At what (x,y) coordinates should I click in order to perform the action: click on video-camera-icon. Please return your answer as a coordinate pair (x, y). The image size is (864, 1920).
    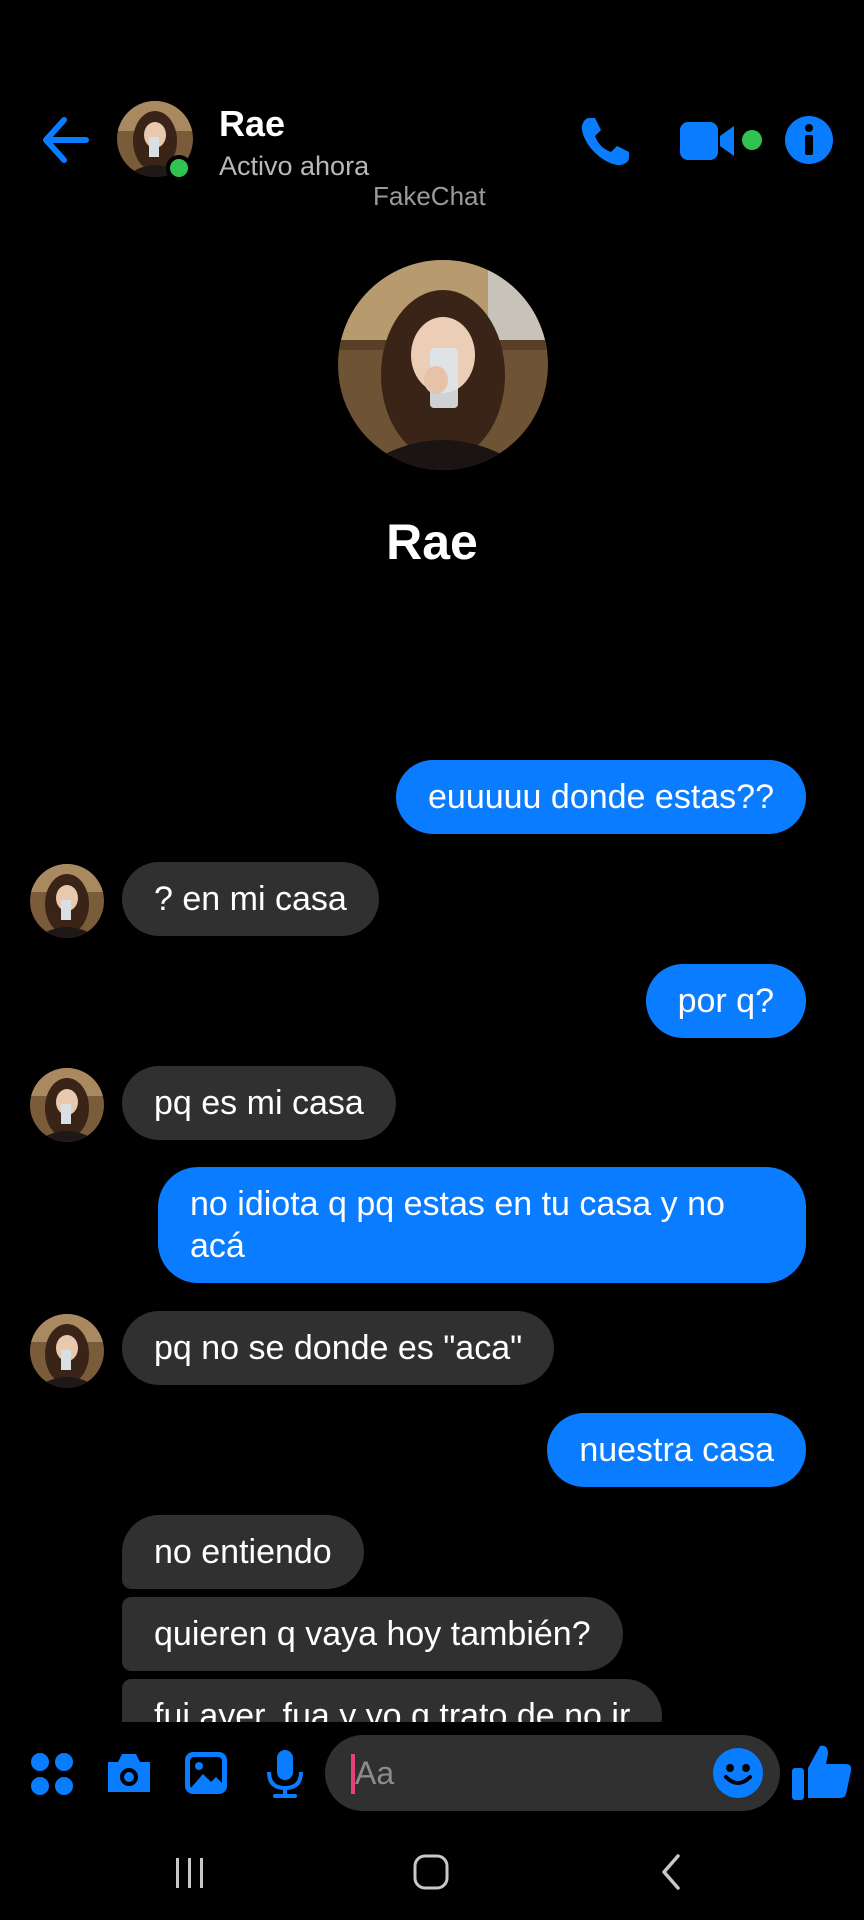
    Looking at the image, I should click on (723, 141).